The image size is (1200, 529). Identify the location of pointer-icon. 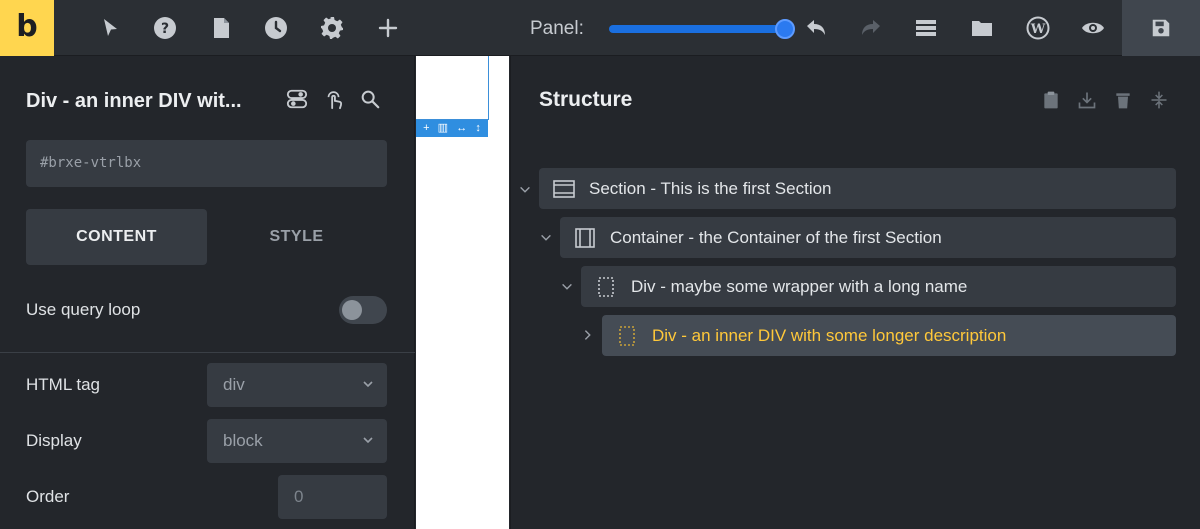
(110, 28).